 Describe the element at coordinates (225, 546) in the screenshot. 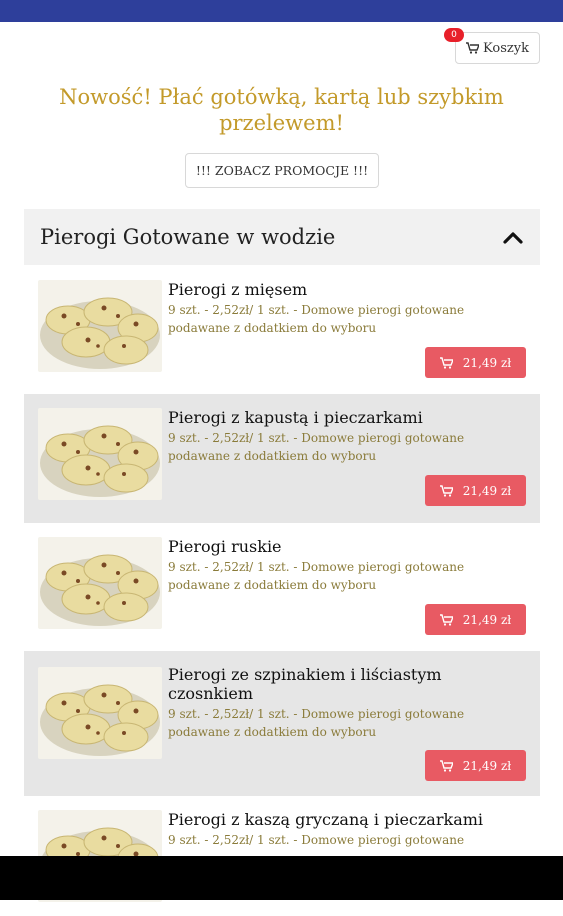

I see `item-name: Pierogi ruskie` at that location.